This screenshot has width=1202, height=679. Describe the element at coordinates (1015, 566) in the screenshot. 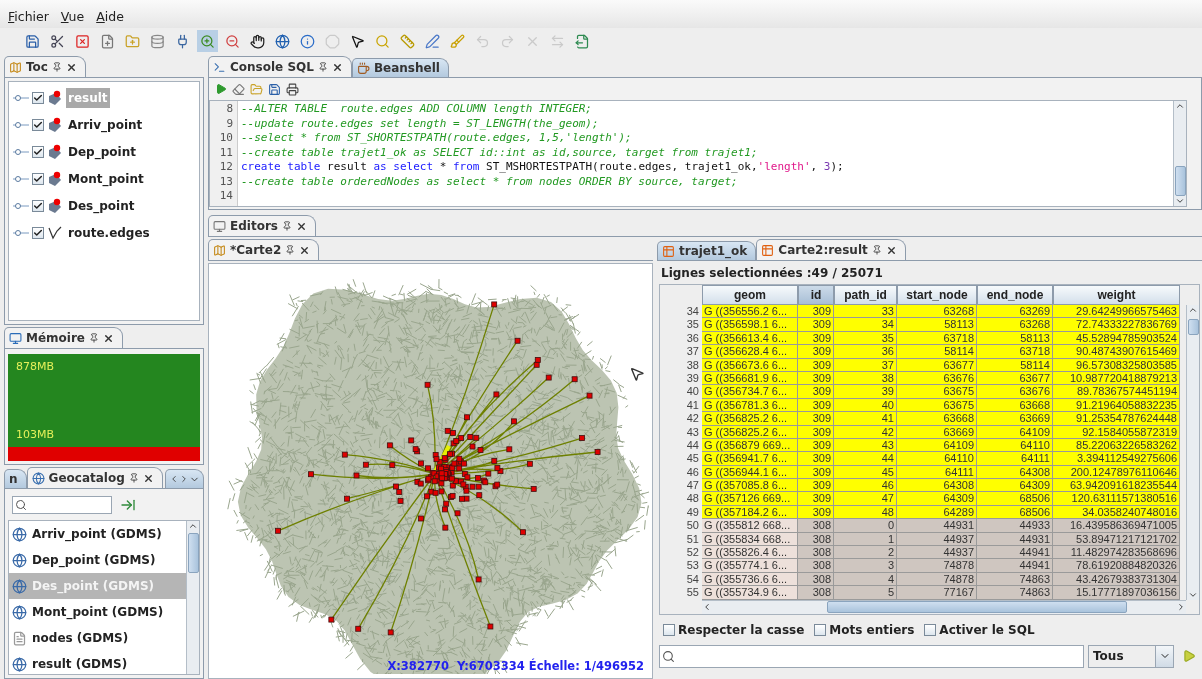

I see `table-cell: 44941` at that location.